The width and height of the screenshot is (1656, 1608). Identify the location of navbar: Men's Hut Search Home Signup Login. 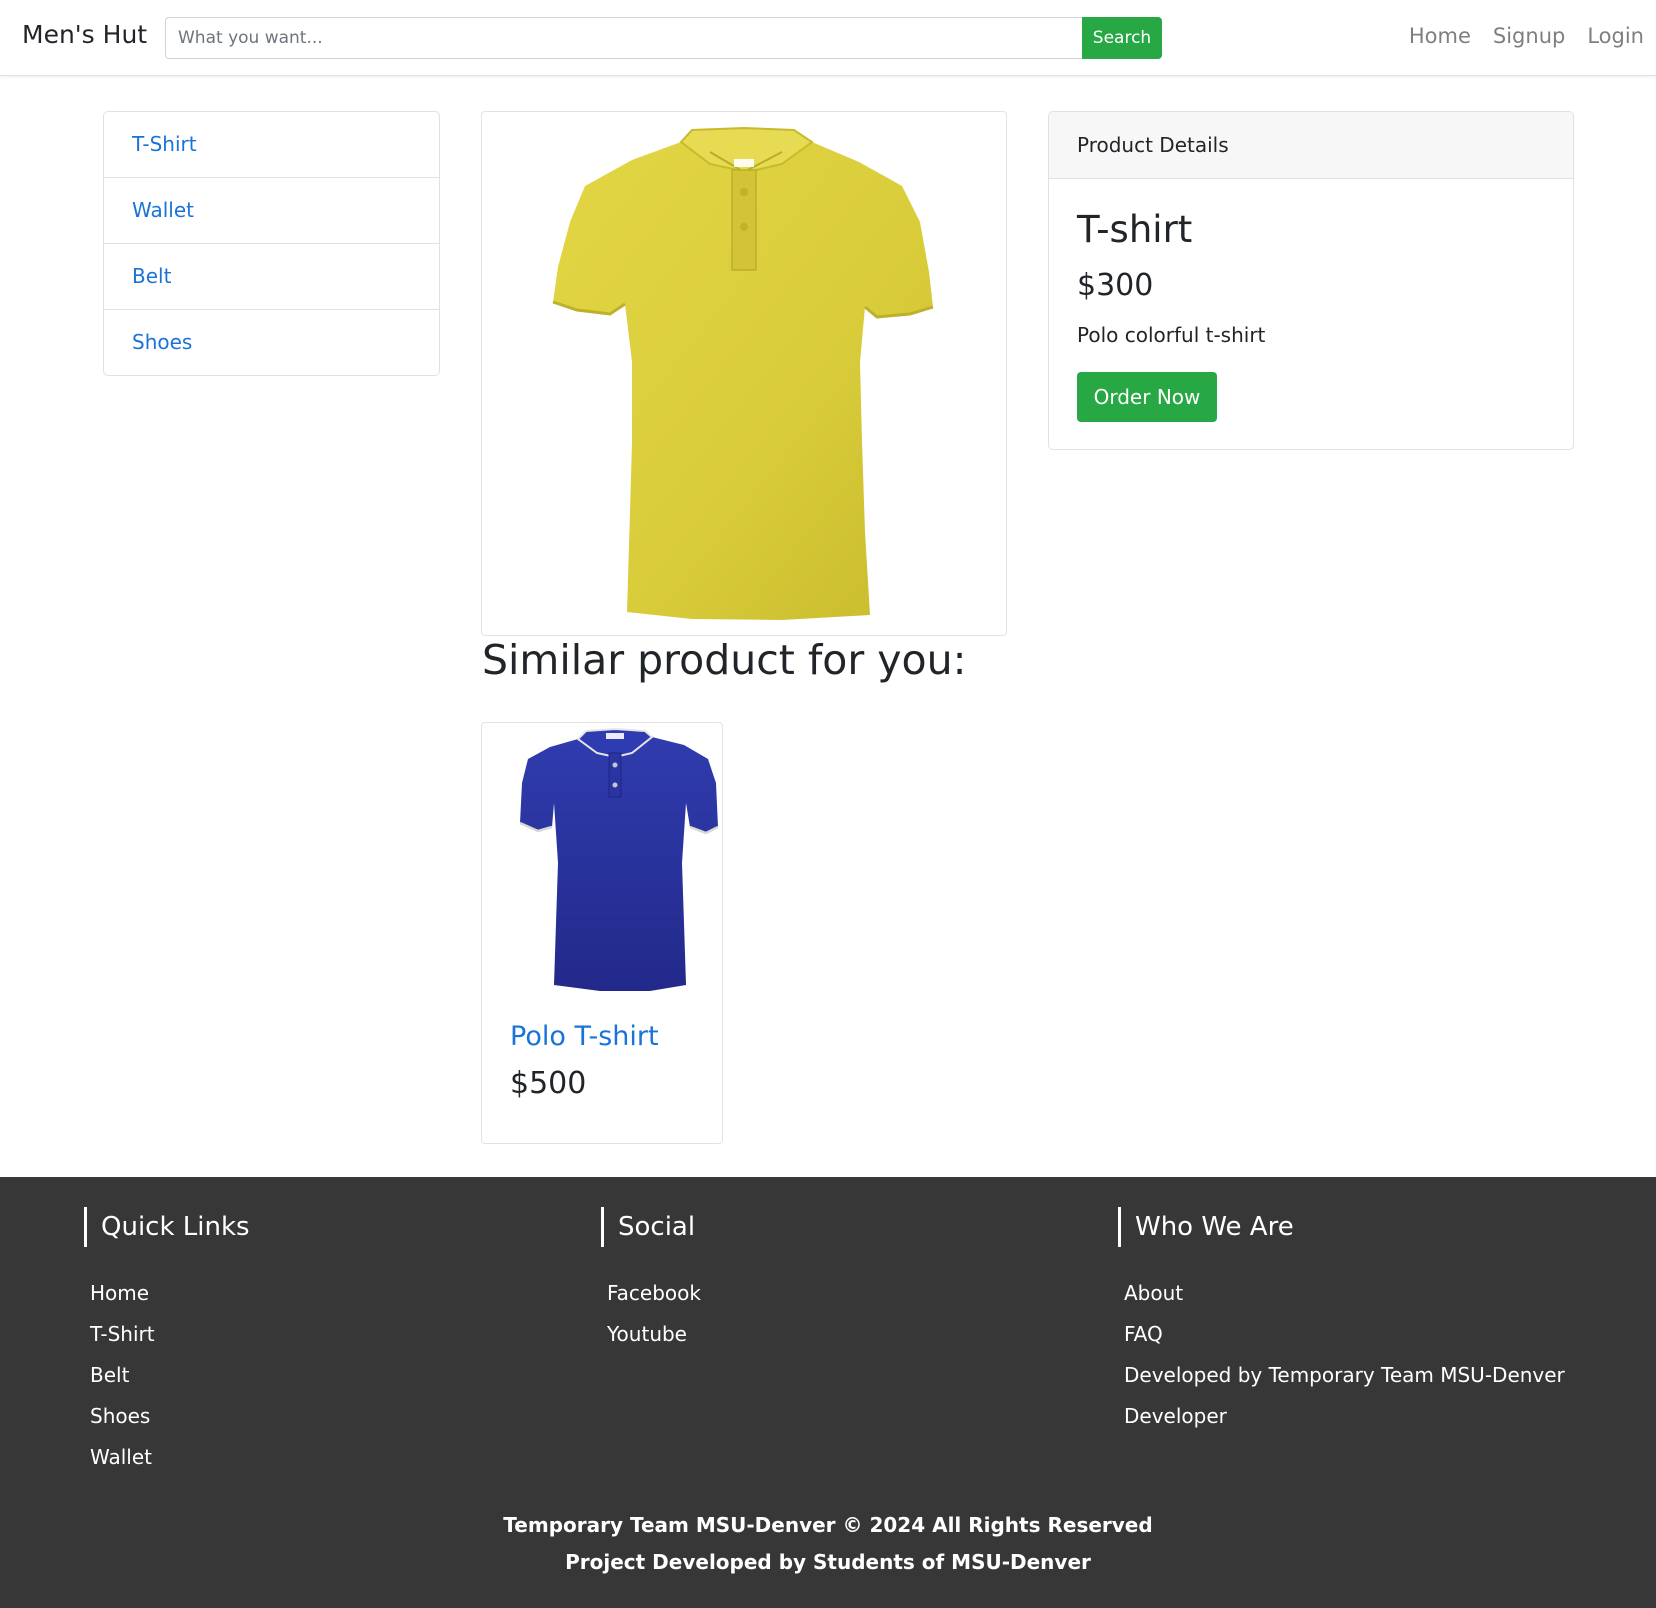
(828, 38).